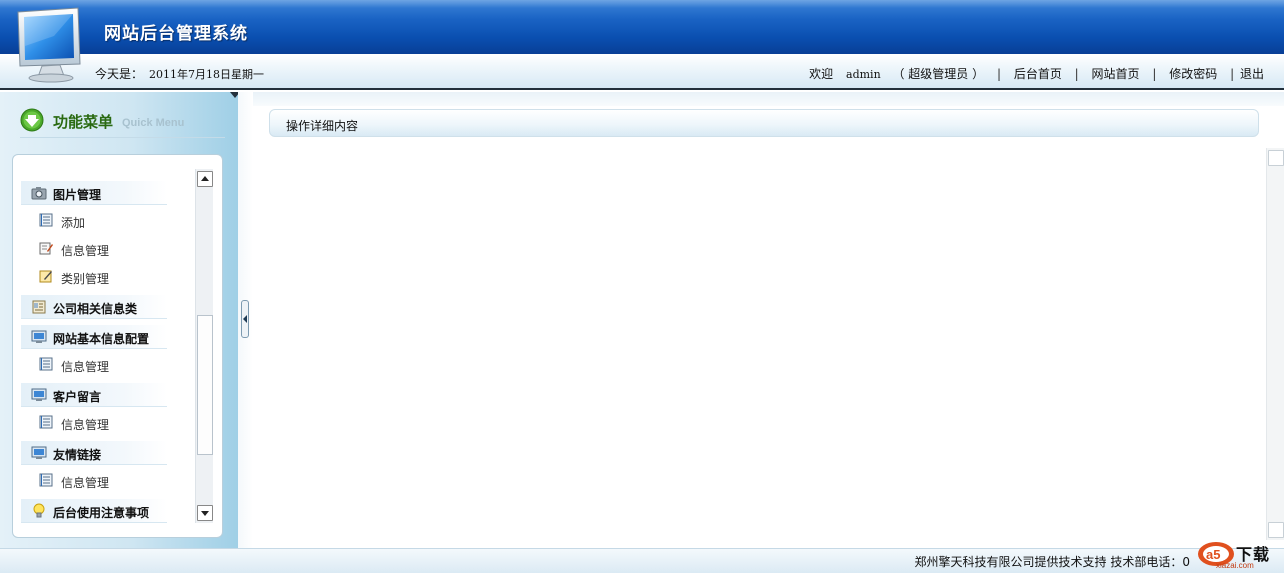 The image size is (1284, 573). Describe the element at coordinates (764, 123) in the screenshot. I see `operation-panel-header: 操作详细内容` at that location.